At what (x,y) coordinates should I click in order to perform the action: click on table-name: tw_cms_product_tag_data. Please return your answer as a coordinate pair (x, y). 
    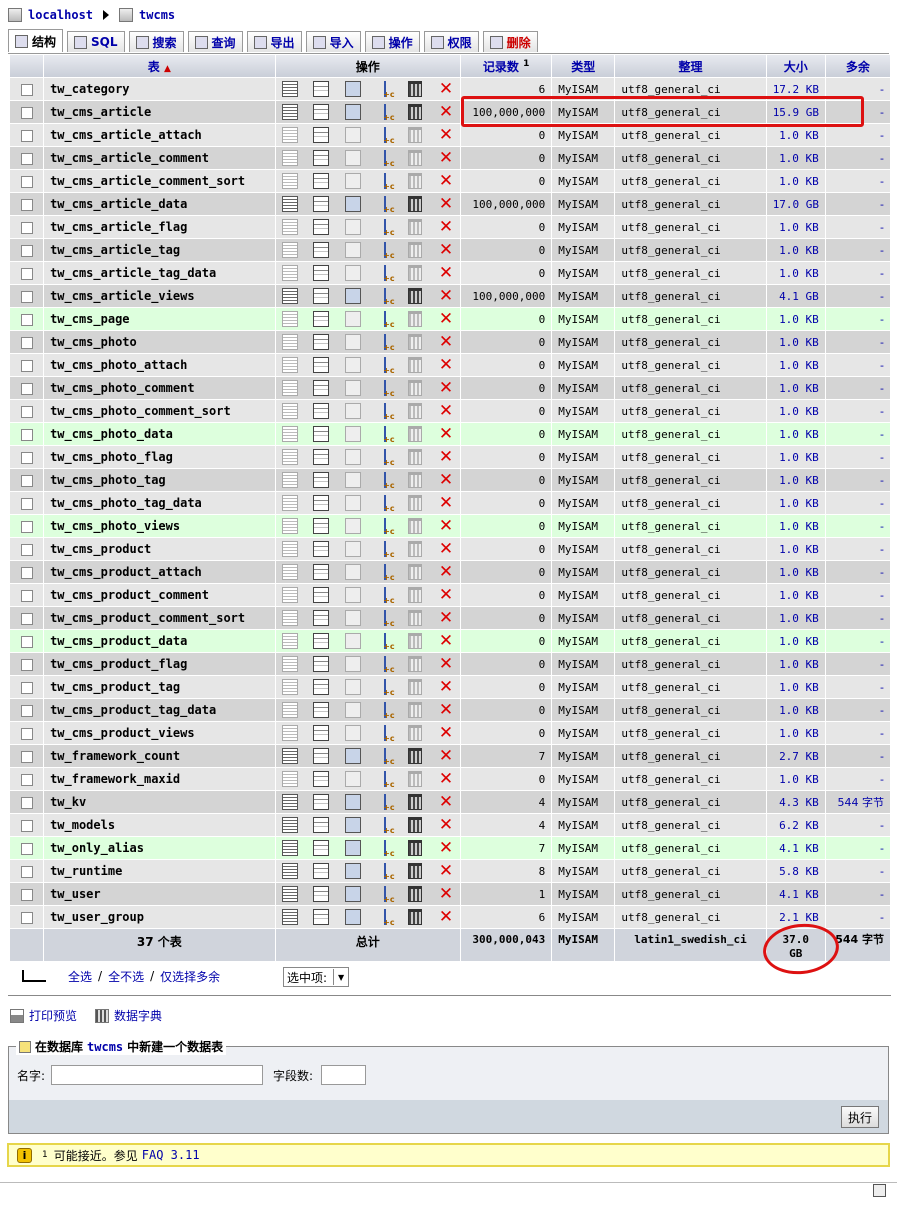
    Looking at the image, I should click on (159, 710).